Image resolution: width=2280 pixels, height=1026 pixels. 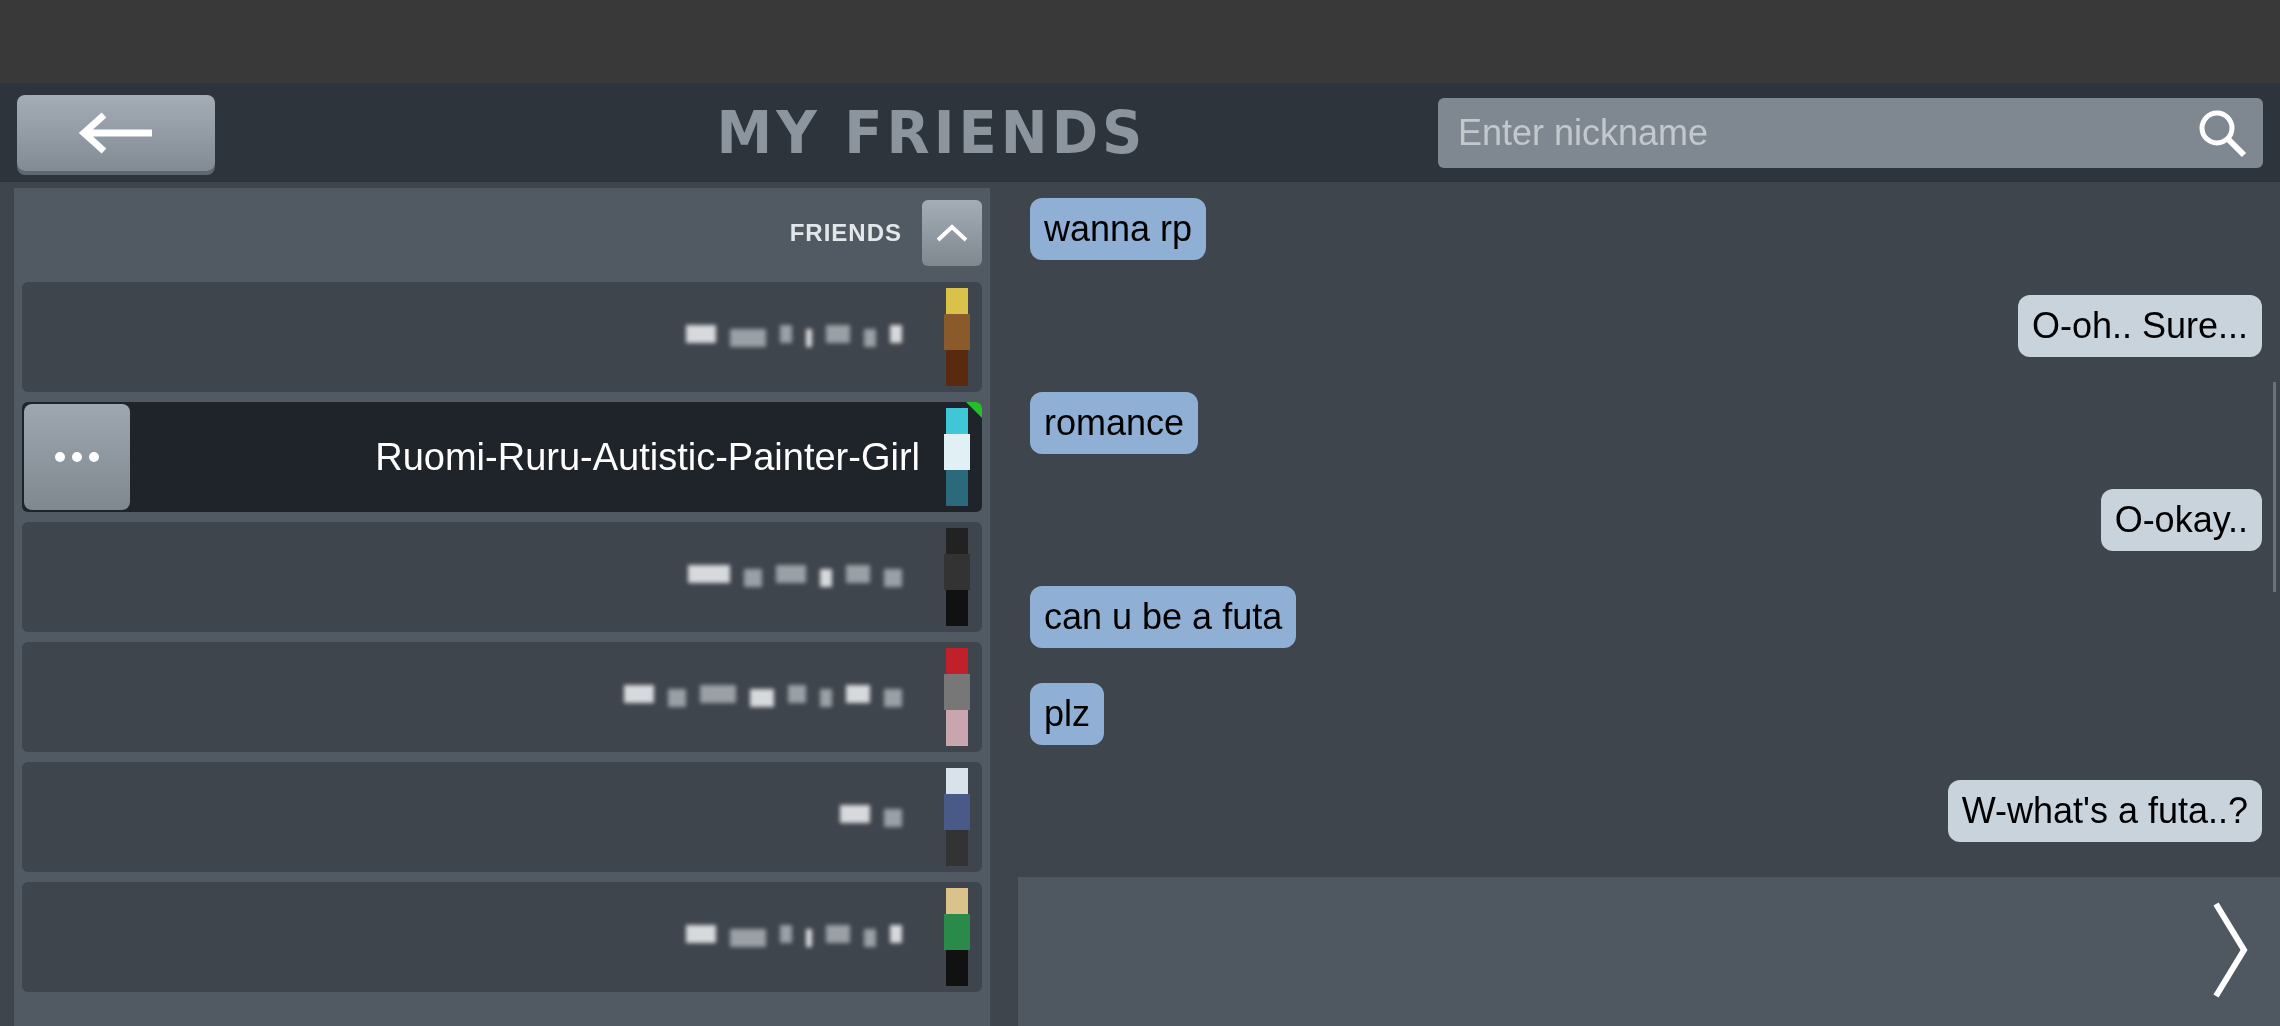 I want to click on search-field: Enter nickname, so click(x=1850, y=132).